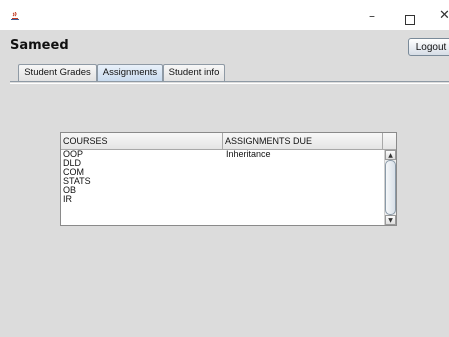 This screenshot has height=337, width=449. What do you see at coordinates (142, 141) in the screenshot?
I see `column-header-courses: COURSES` at bounding box center [142, 141].